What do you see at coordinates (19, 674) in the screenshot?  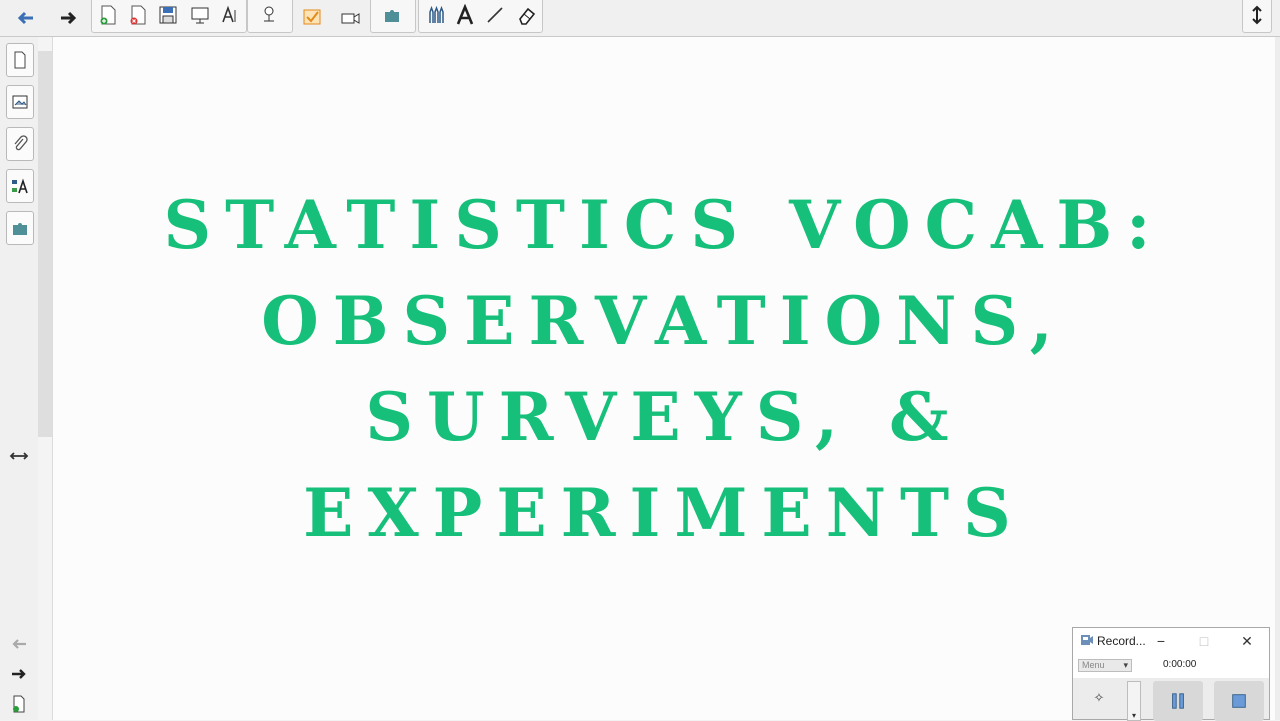 I see `sidebar-forward-arrow-icon` at bounding box center [19, 674].